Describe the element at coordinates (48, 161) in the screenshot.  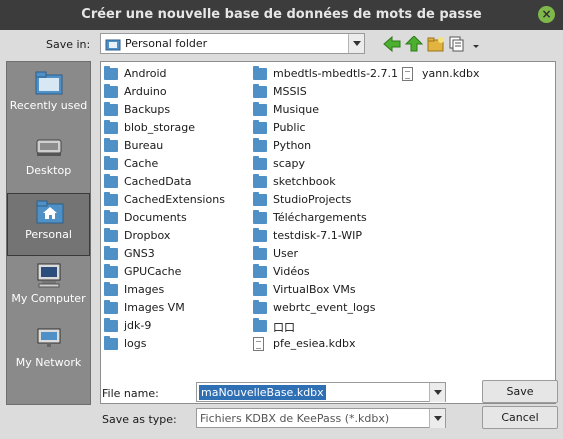
I see `place-desktop: Desktop` at that location.